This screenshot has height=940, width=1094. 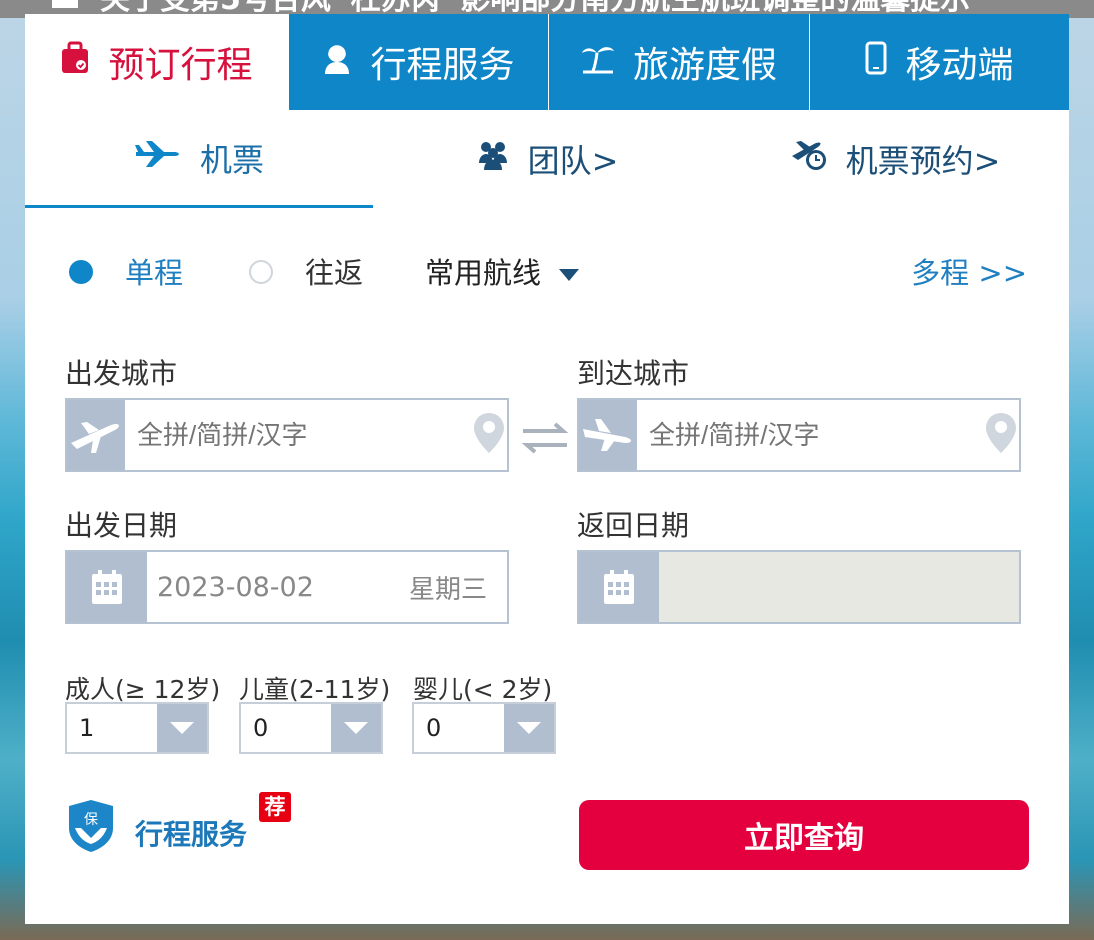 What do you see at coordinates (804, 835) in the screenshot?
I see `search-button: 立即查询` at bounding box center [804, 835].